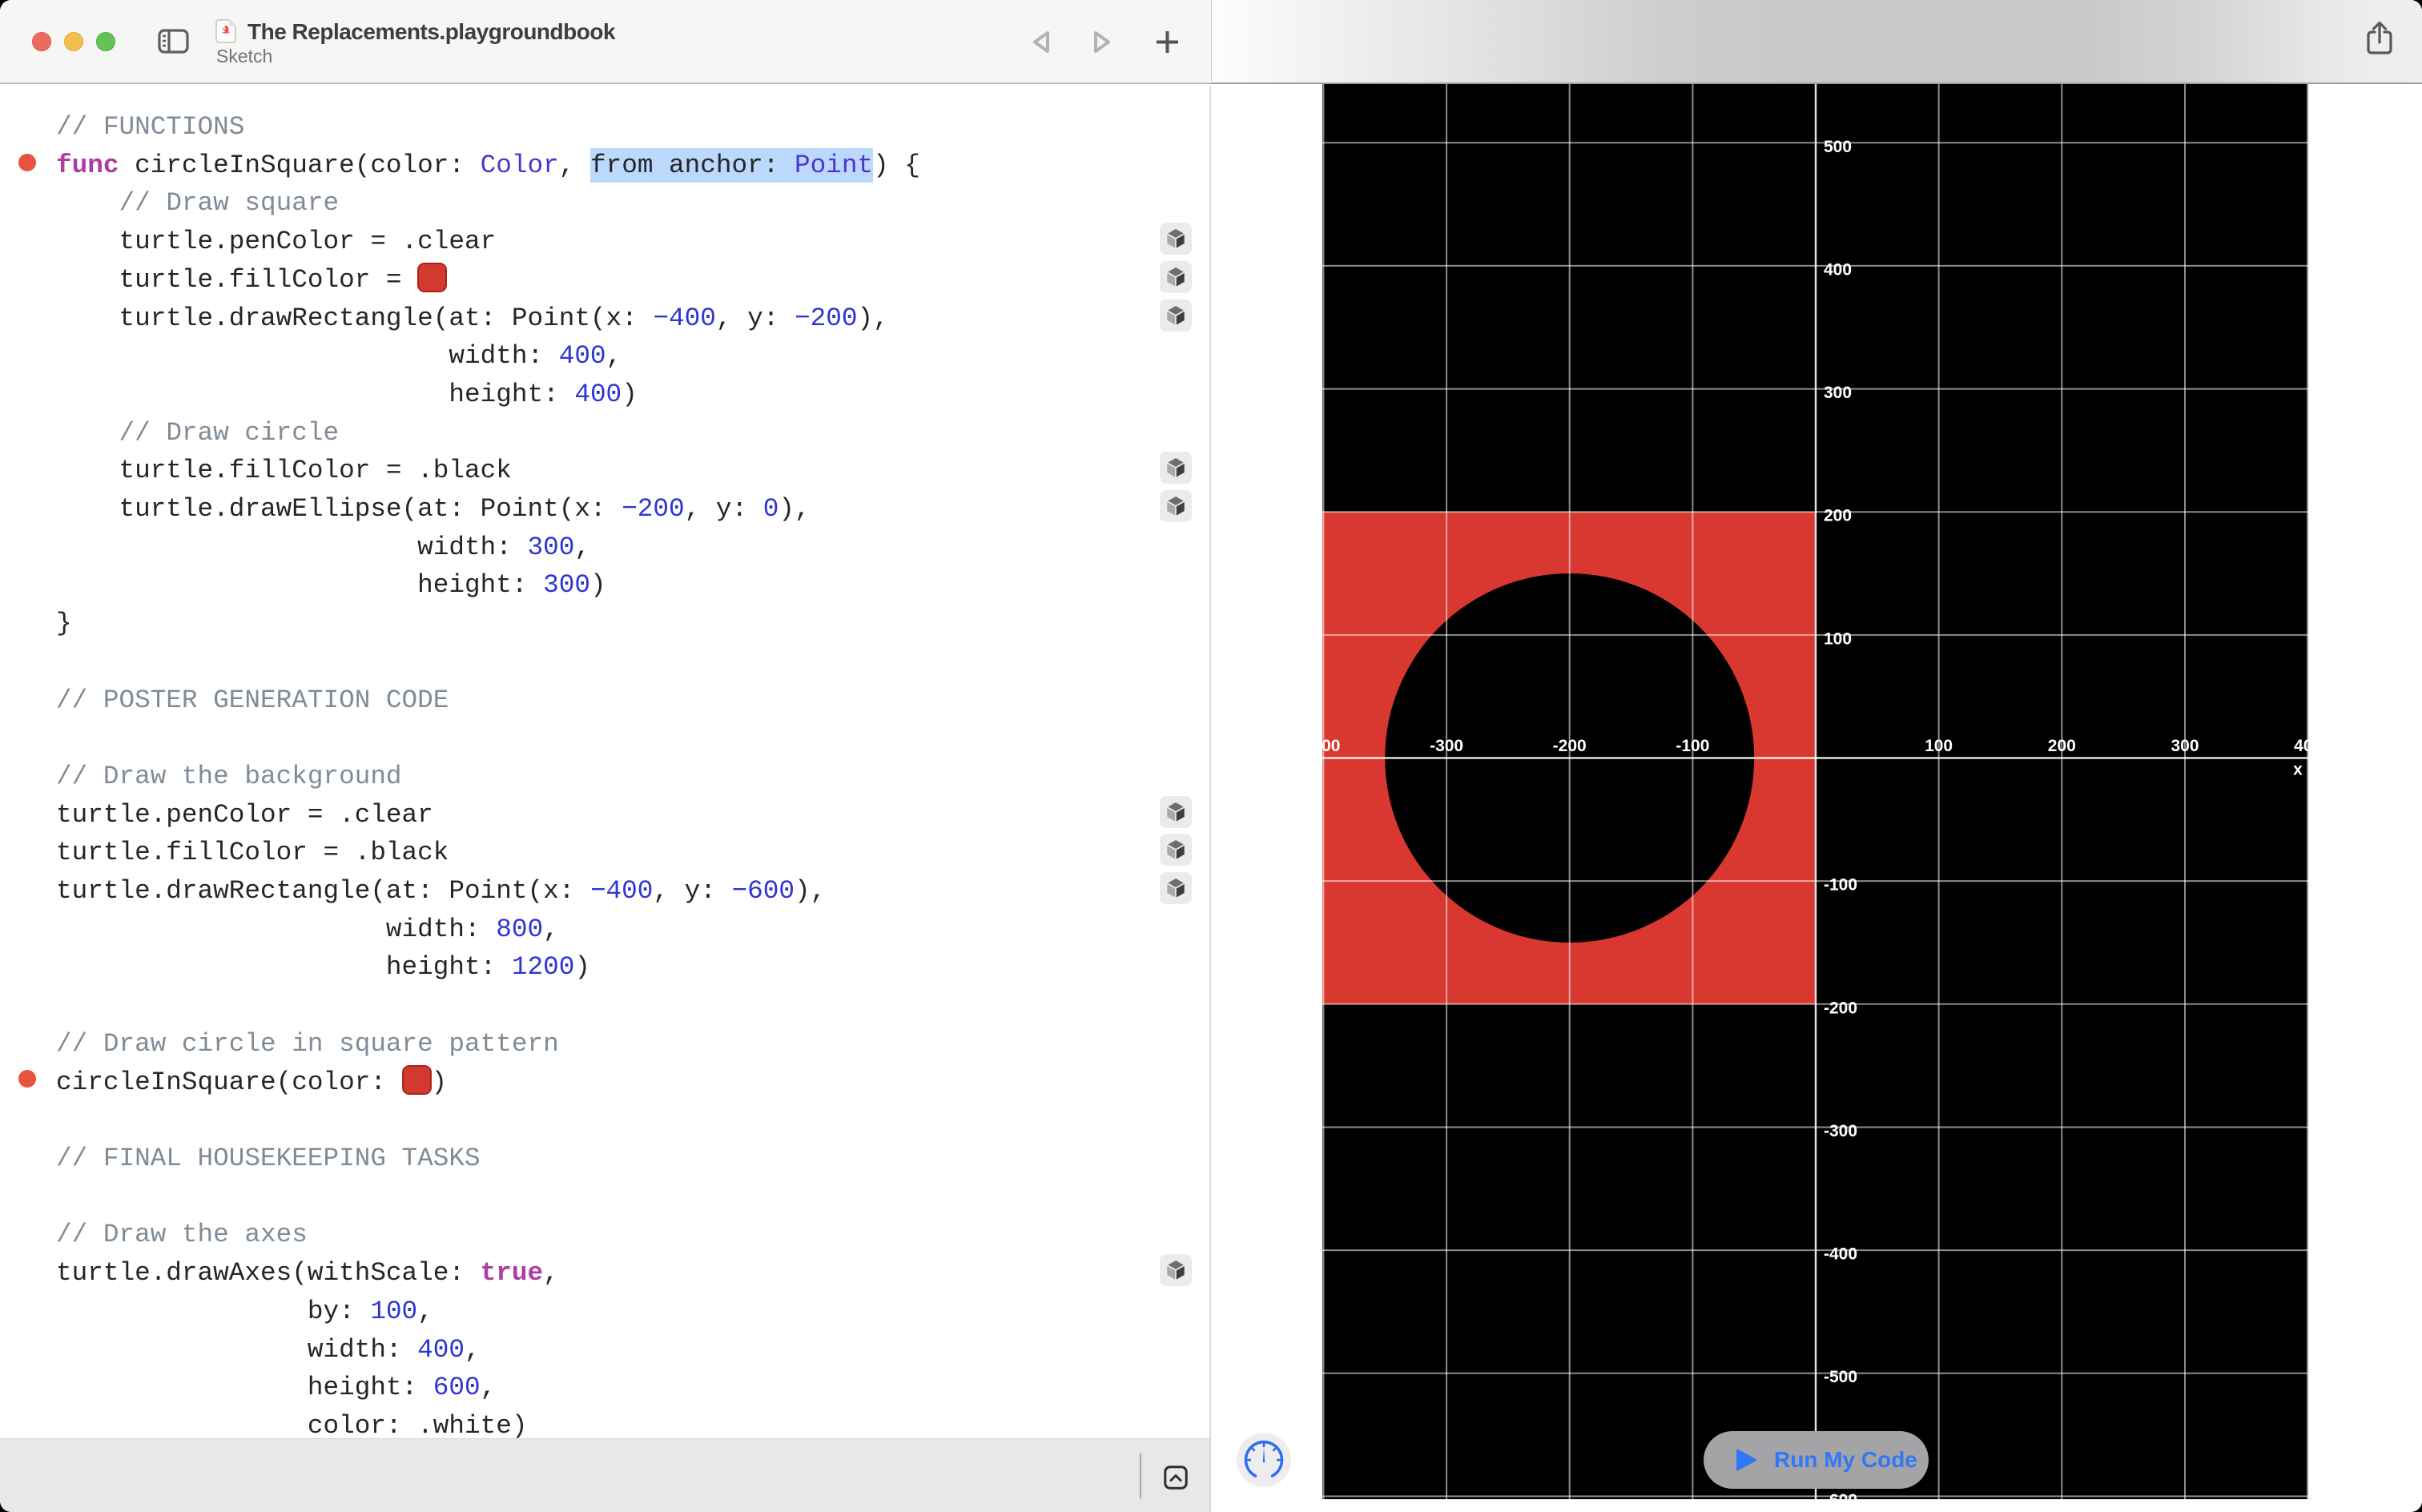 The image size is (2422, 1512). I want to click on svg-text: -600, so click(1840, 1495).